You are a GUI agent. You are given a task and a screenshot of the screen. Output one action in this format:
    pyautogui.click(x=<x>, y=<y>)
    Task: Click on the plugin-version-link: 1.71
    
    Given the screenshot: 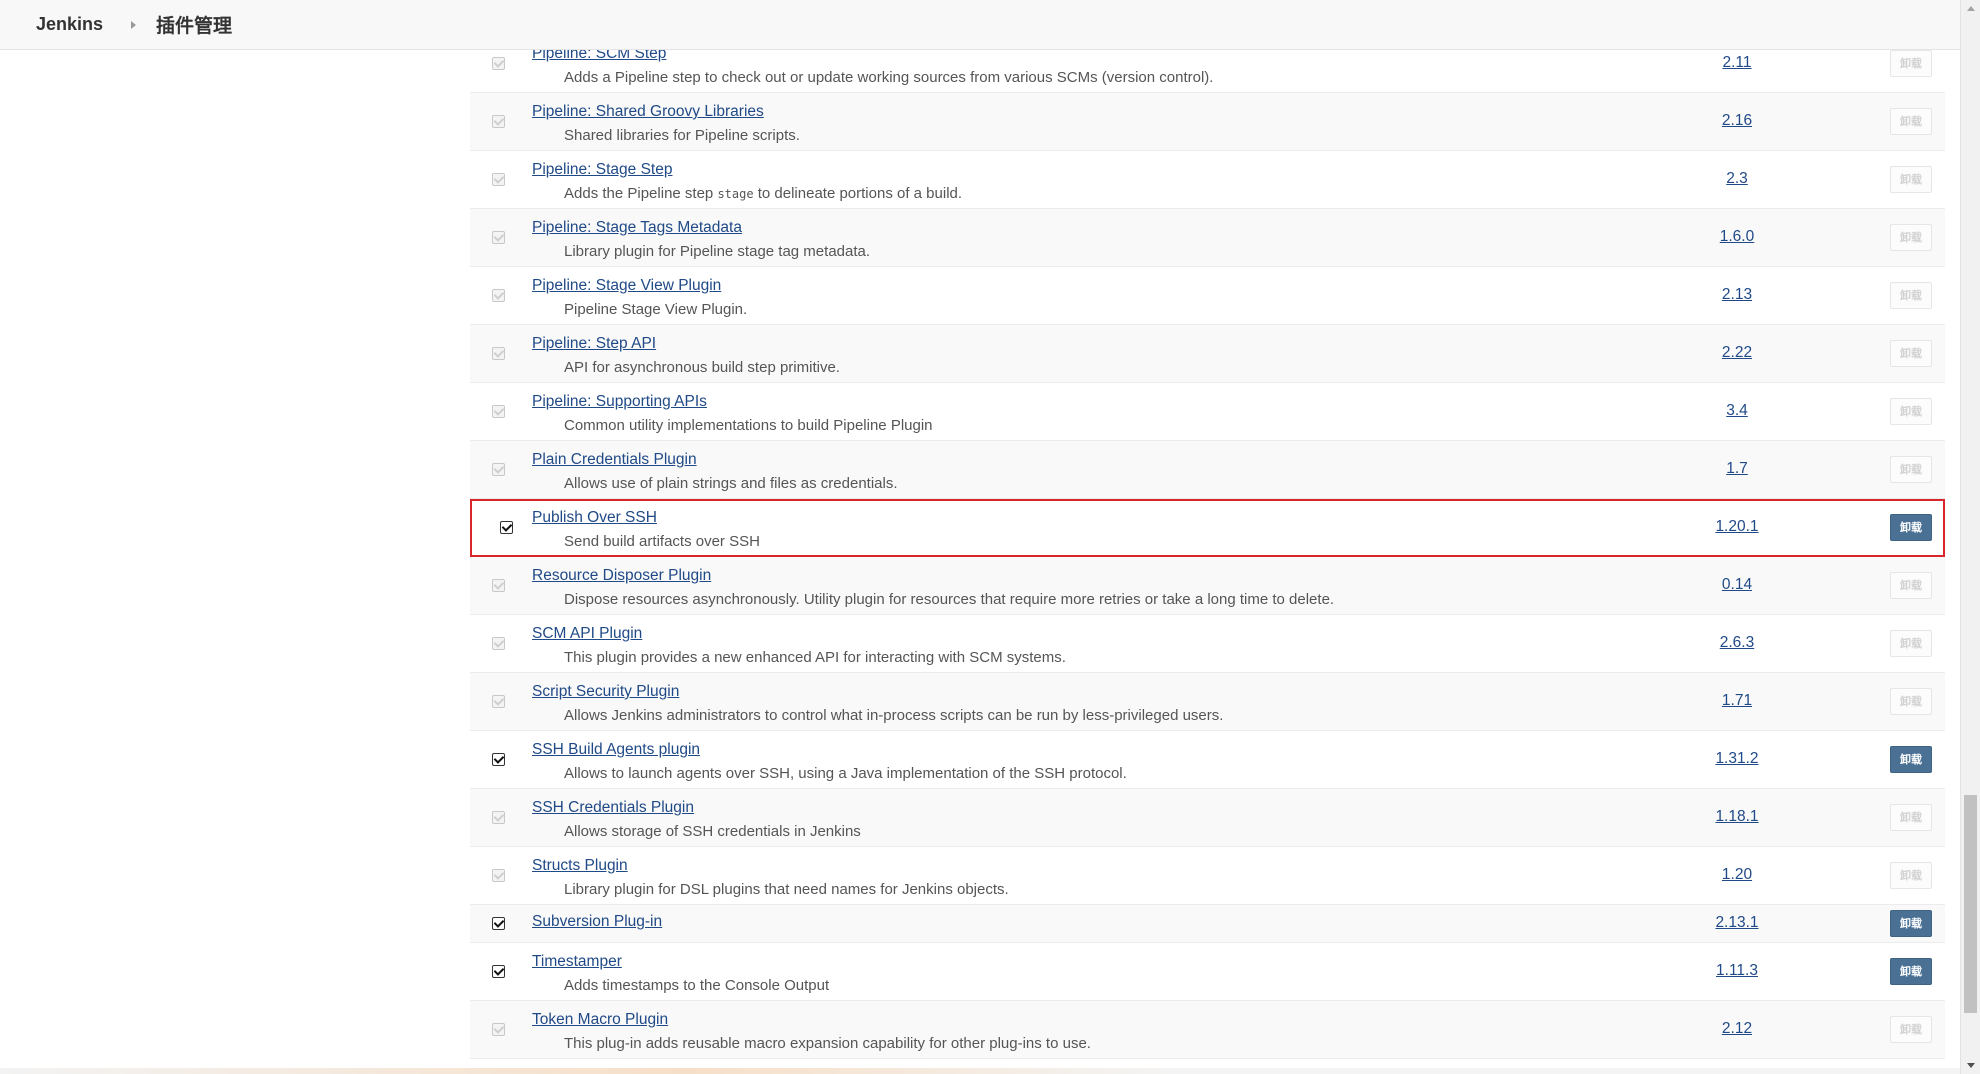 What is the action you would take?
    pyautogui.click(x=1737, y=701)
    